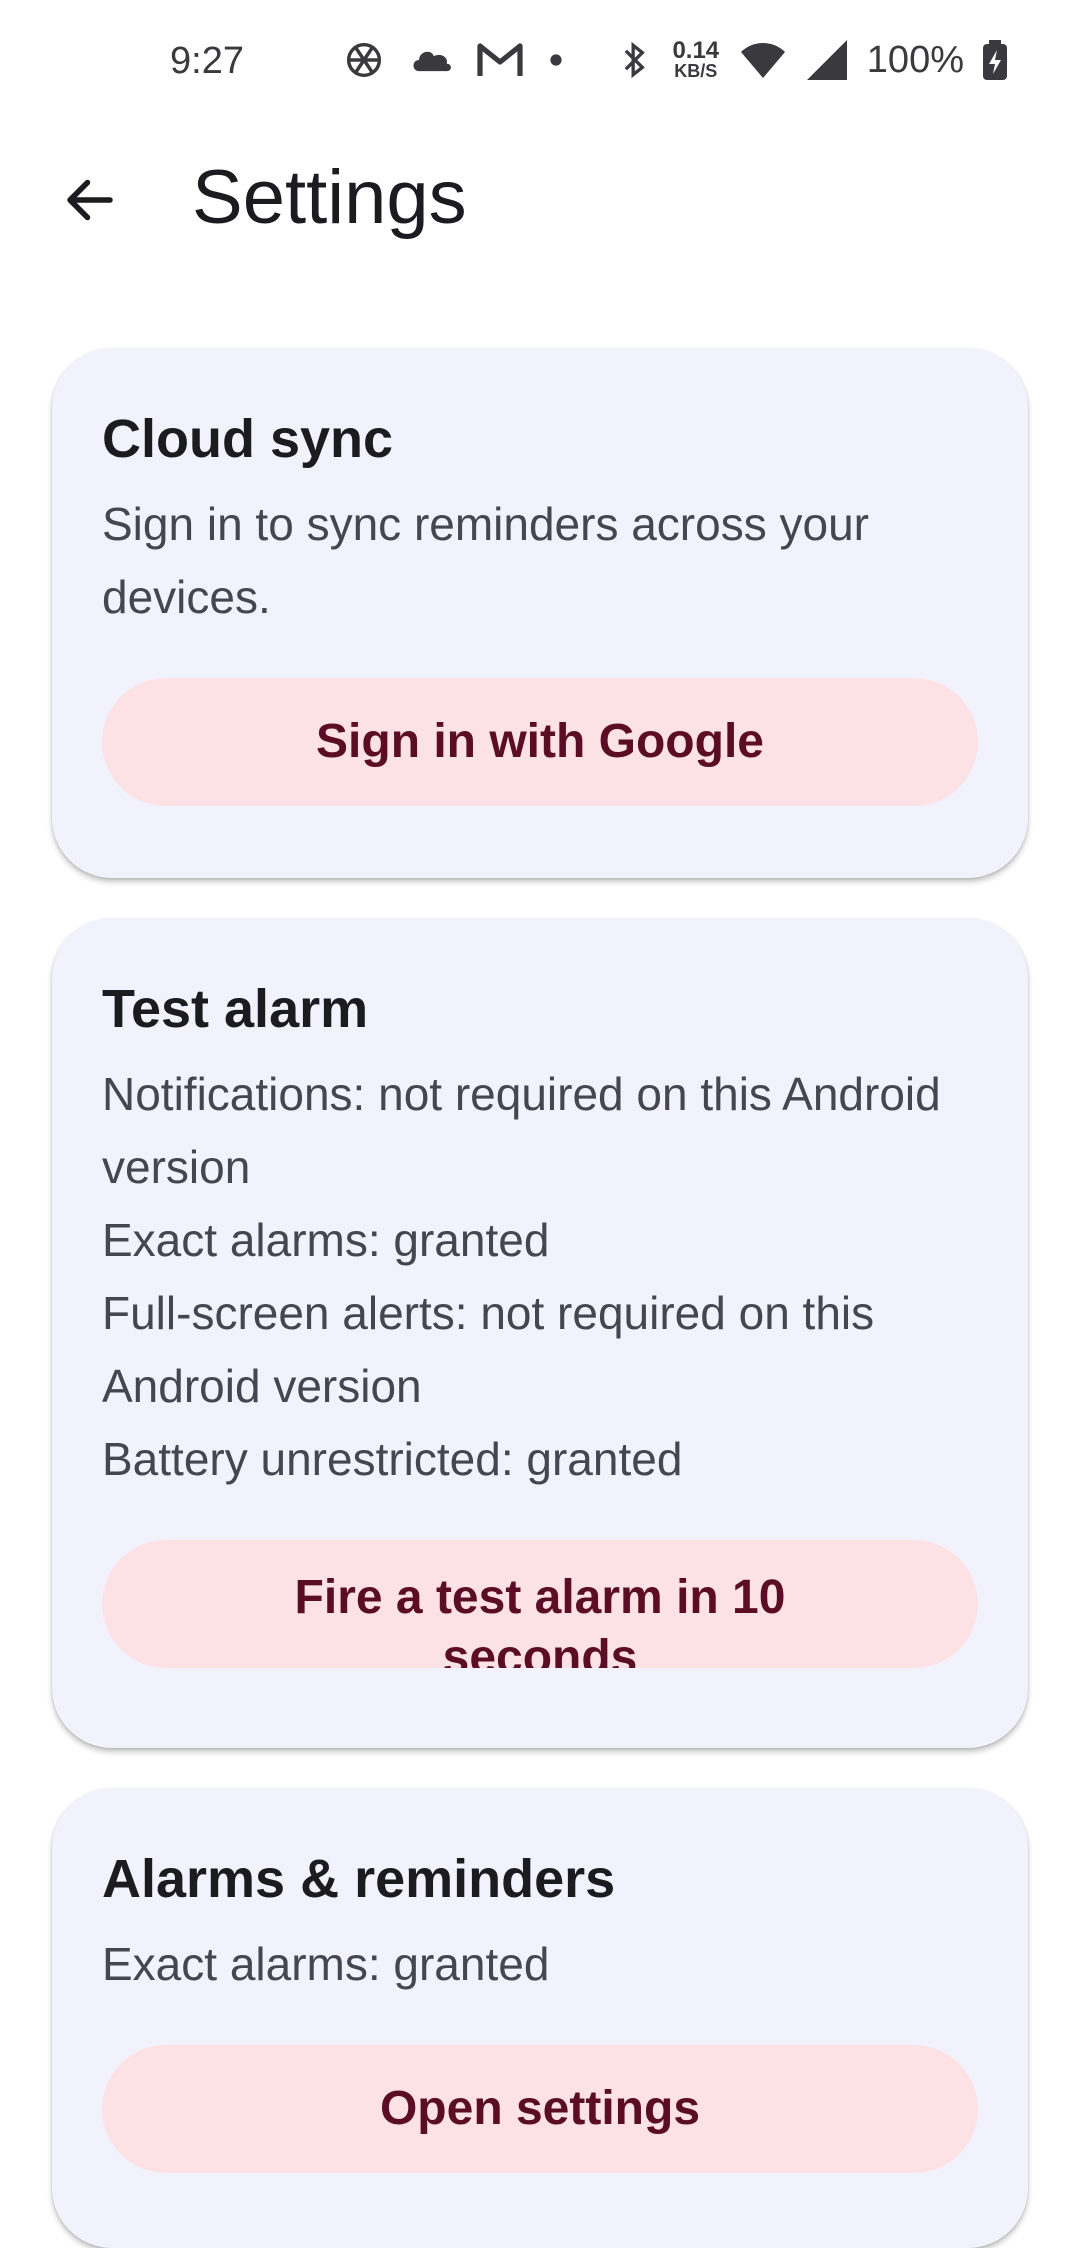  Describe the element at coordinates (248, 439) in the screenshot. I see `cloud-sync-title: Cloud sync` at that location.